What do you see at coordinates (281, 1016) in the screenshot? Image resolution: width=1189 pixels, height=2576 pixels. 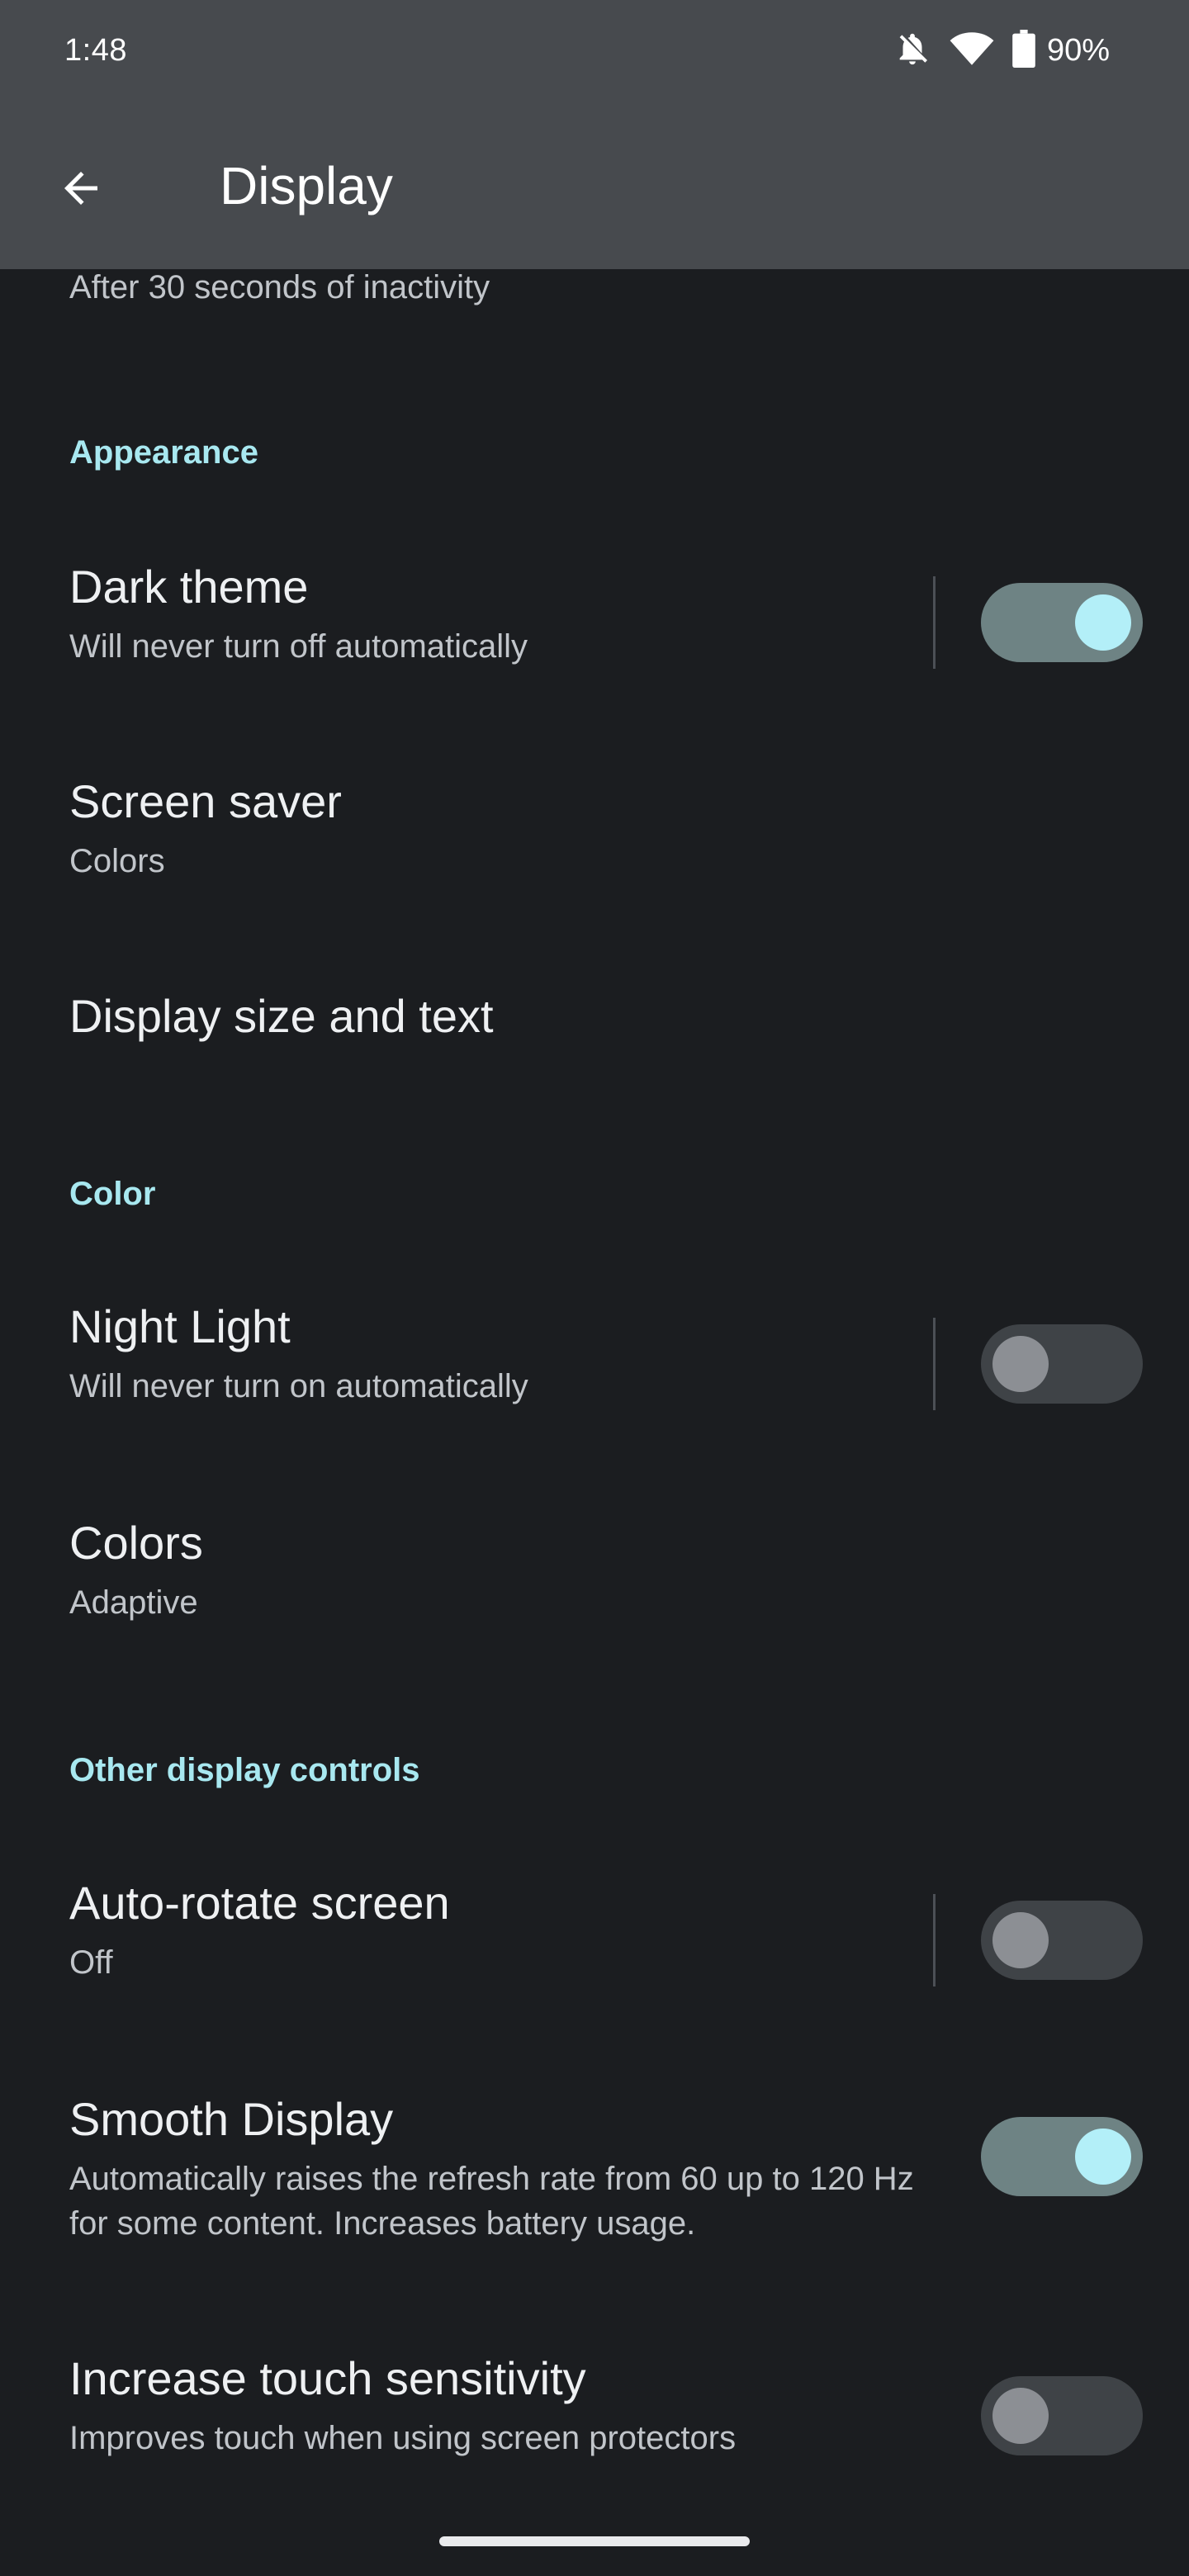 I see `display-size-title: Display size and text` at bounding box center [281, 1016].